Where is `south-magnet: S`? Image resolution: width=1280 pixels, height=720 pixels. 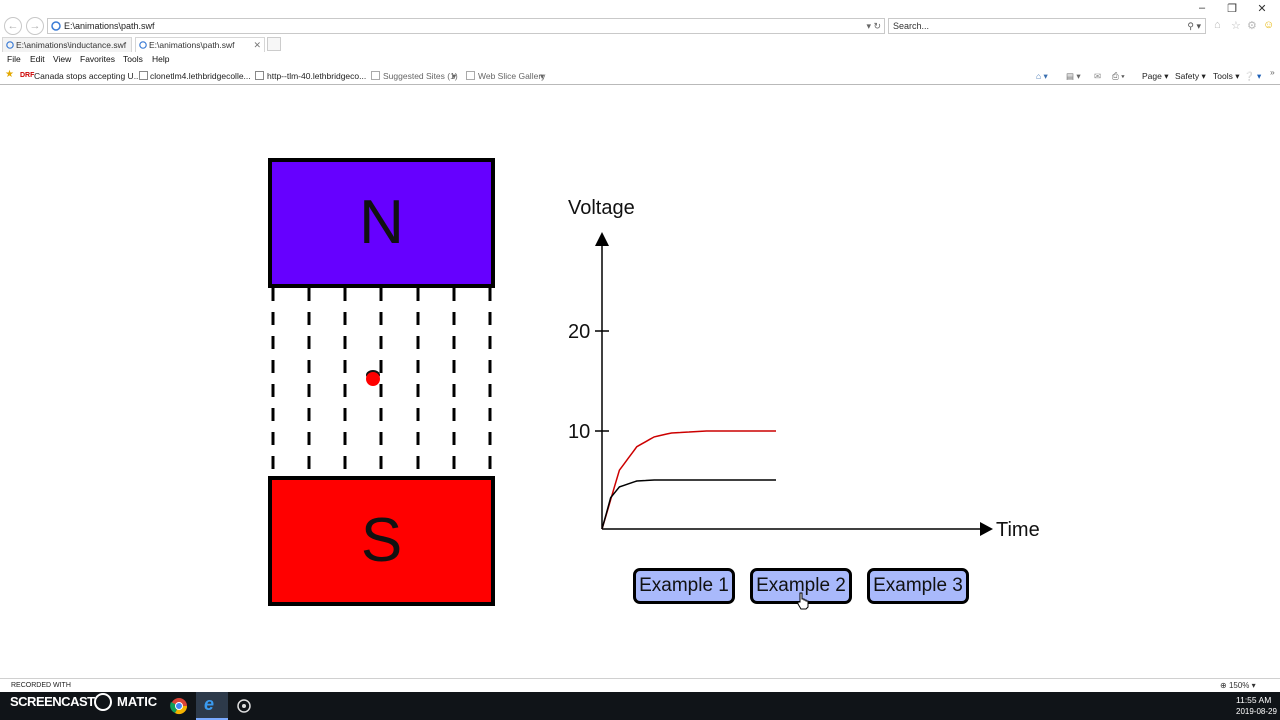 south-magnet: S is located at coordinates (381, 541).